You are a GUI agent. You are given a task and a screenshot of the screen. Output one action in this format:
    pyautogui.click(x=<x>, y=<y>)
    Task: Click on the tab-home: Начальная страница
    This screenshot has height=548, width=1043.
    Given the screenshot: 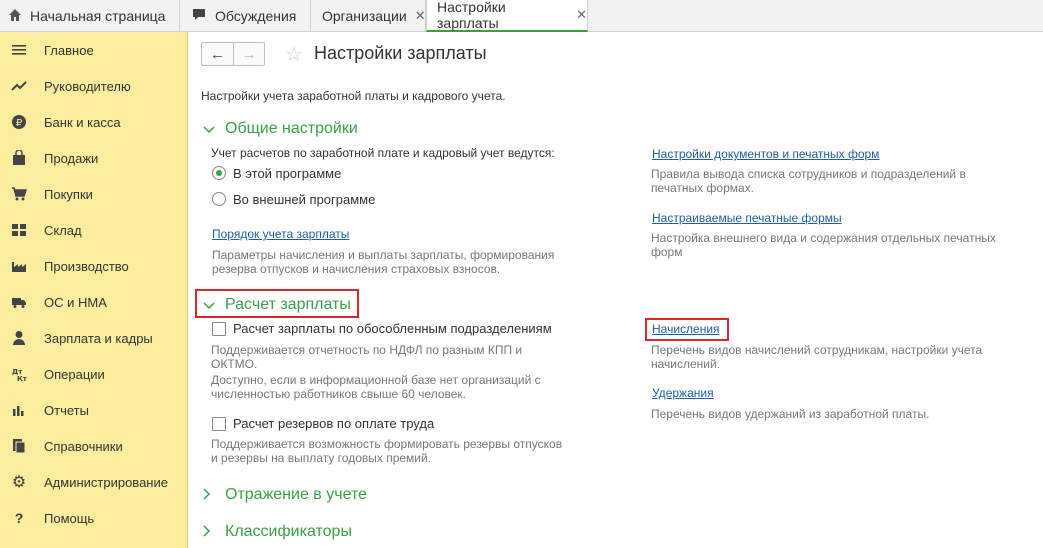 What is the action you would take?
    pyautogui.click(x=90, y=16)
    